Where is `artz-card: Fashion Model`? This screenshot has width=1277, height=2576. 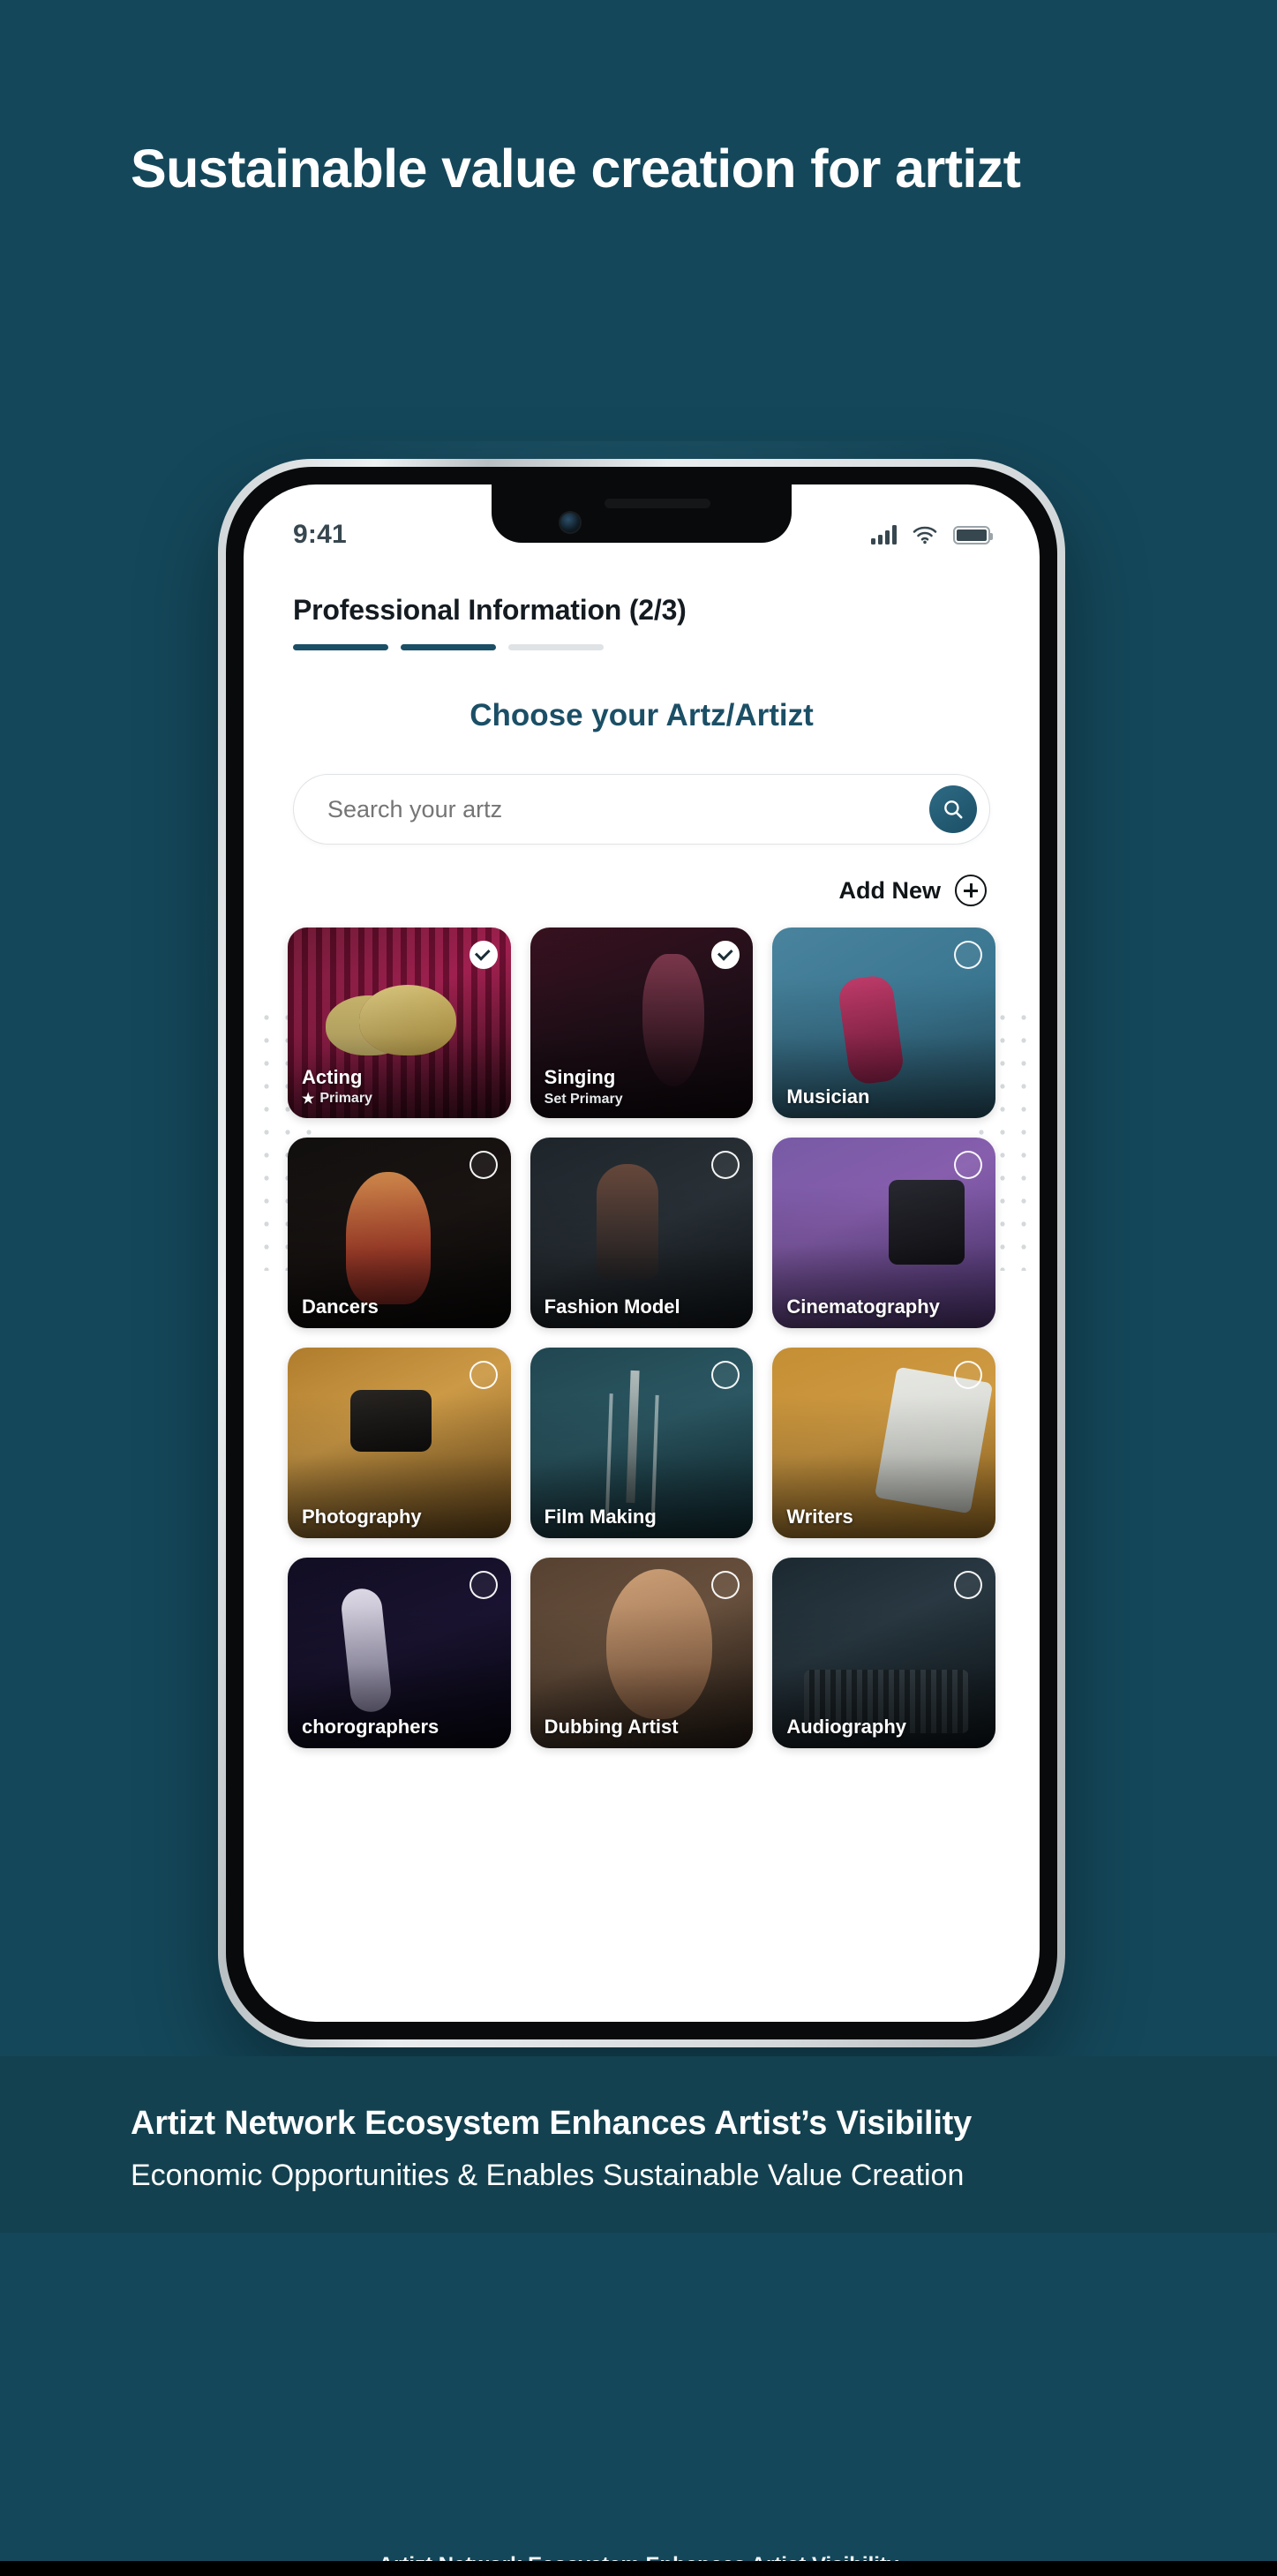
artz-card: Fashion Model is located at coordinates (642, 1233).